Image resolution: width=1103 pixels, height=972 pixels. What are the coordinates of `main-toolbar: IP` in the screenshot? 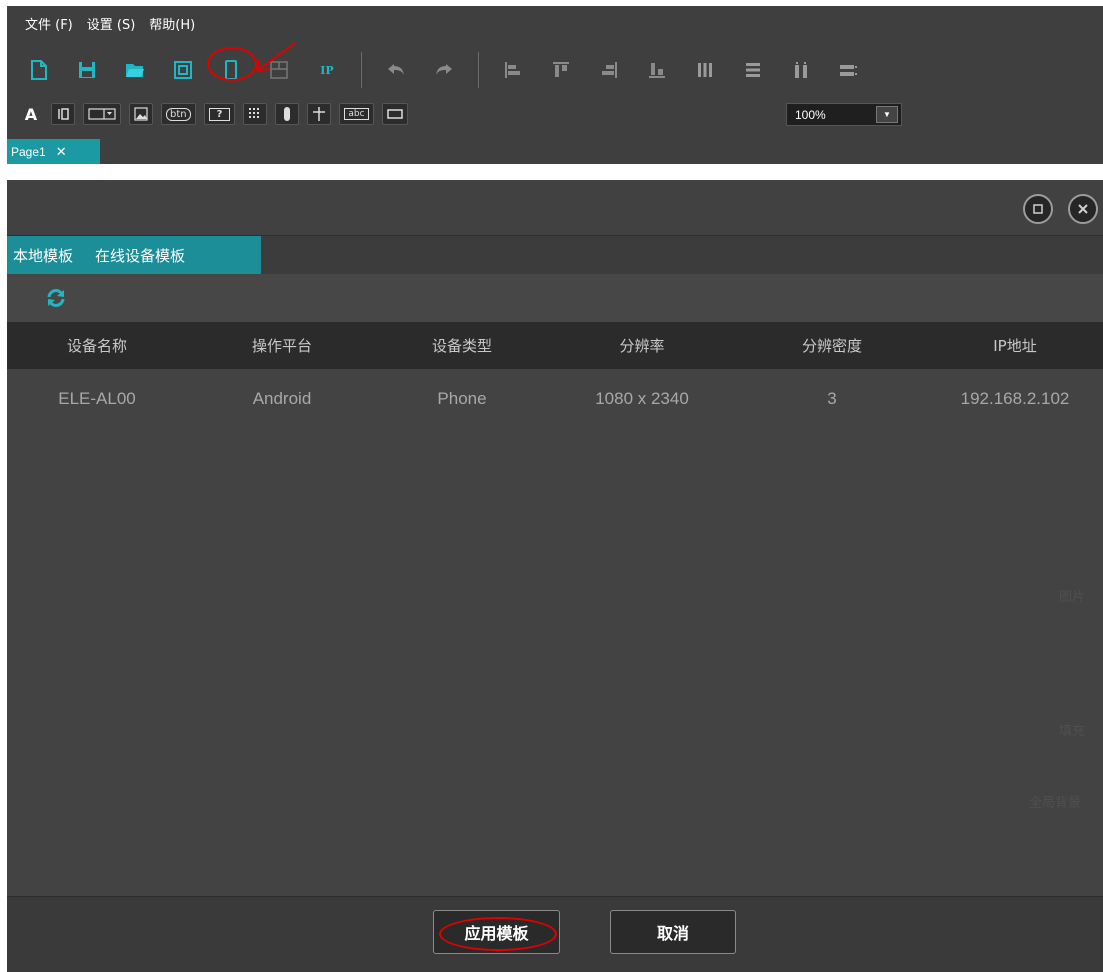 It's located at (555, 70).